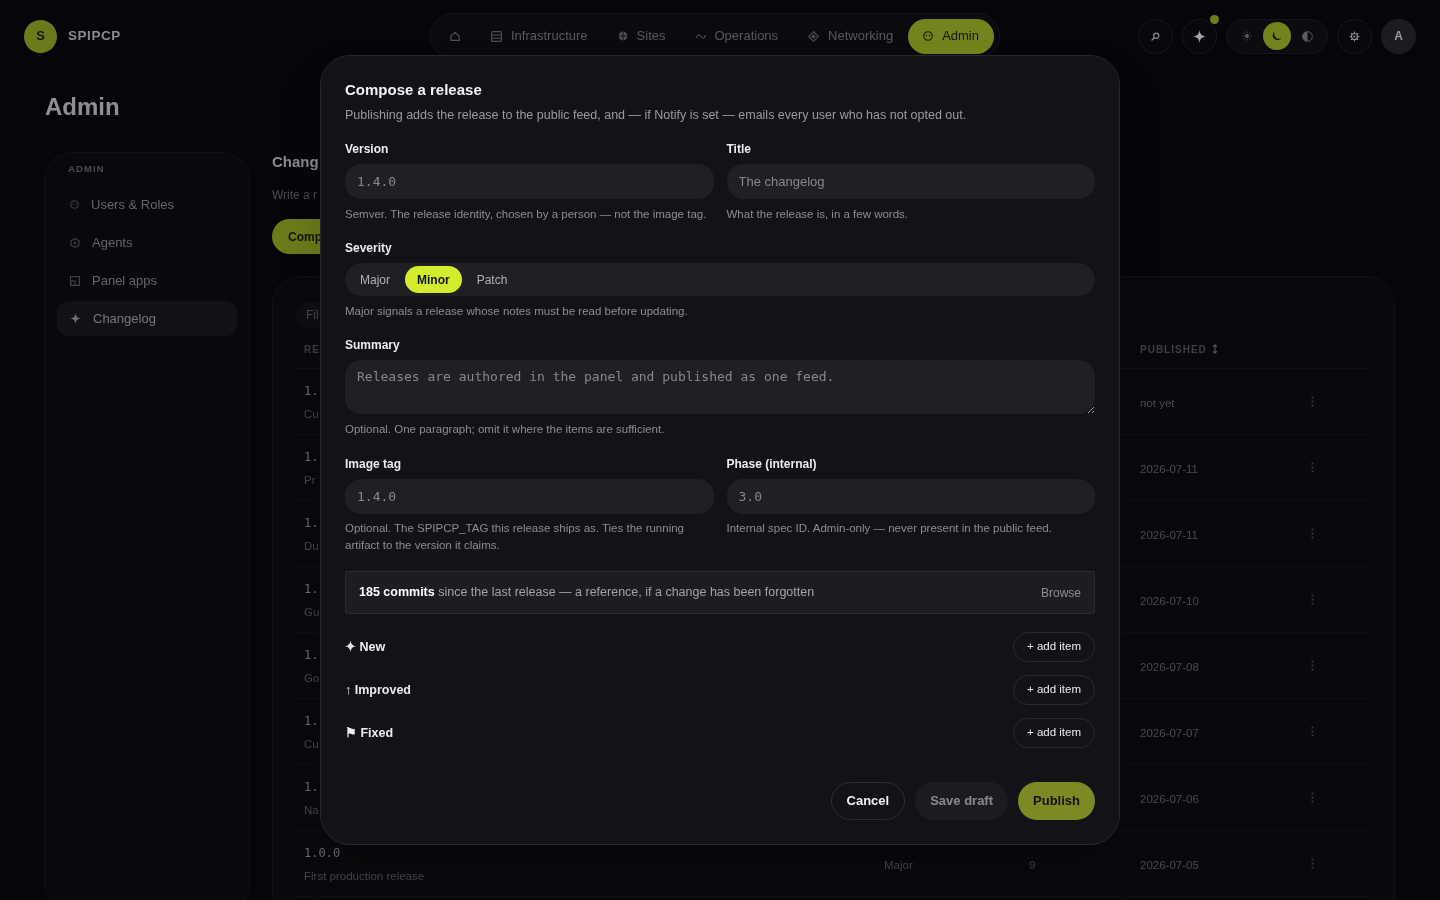 The image size is (1440, 900). I want to click on search-icon, so click(1155, 36).